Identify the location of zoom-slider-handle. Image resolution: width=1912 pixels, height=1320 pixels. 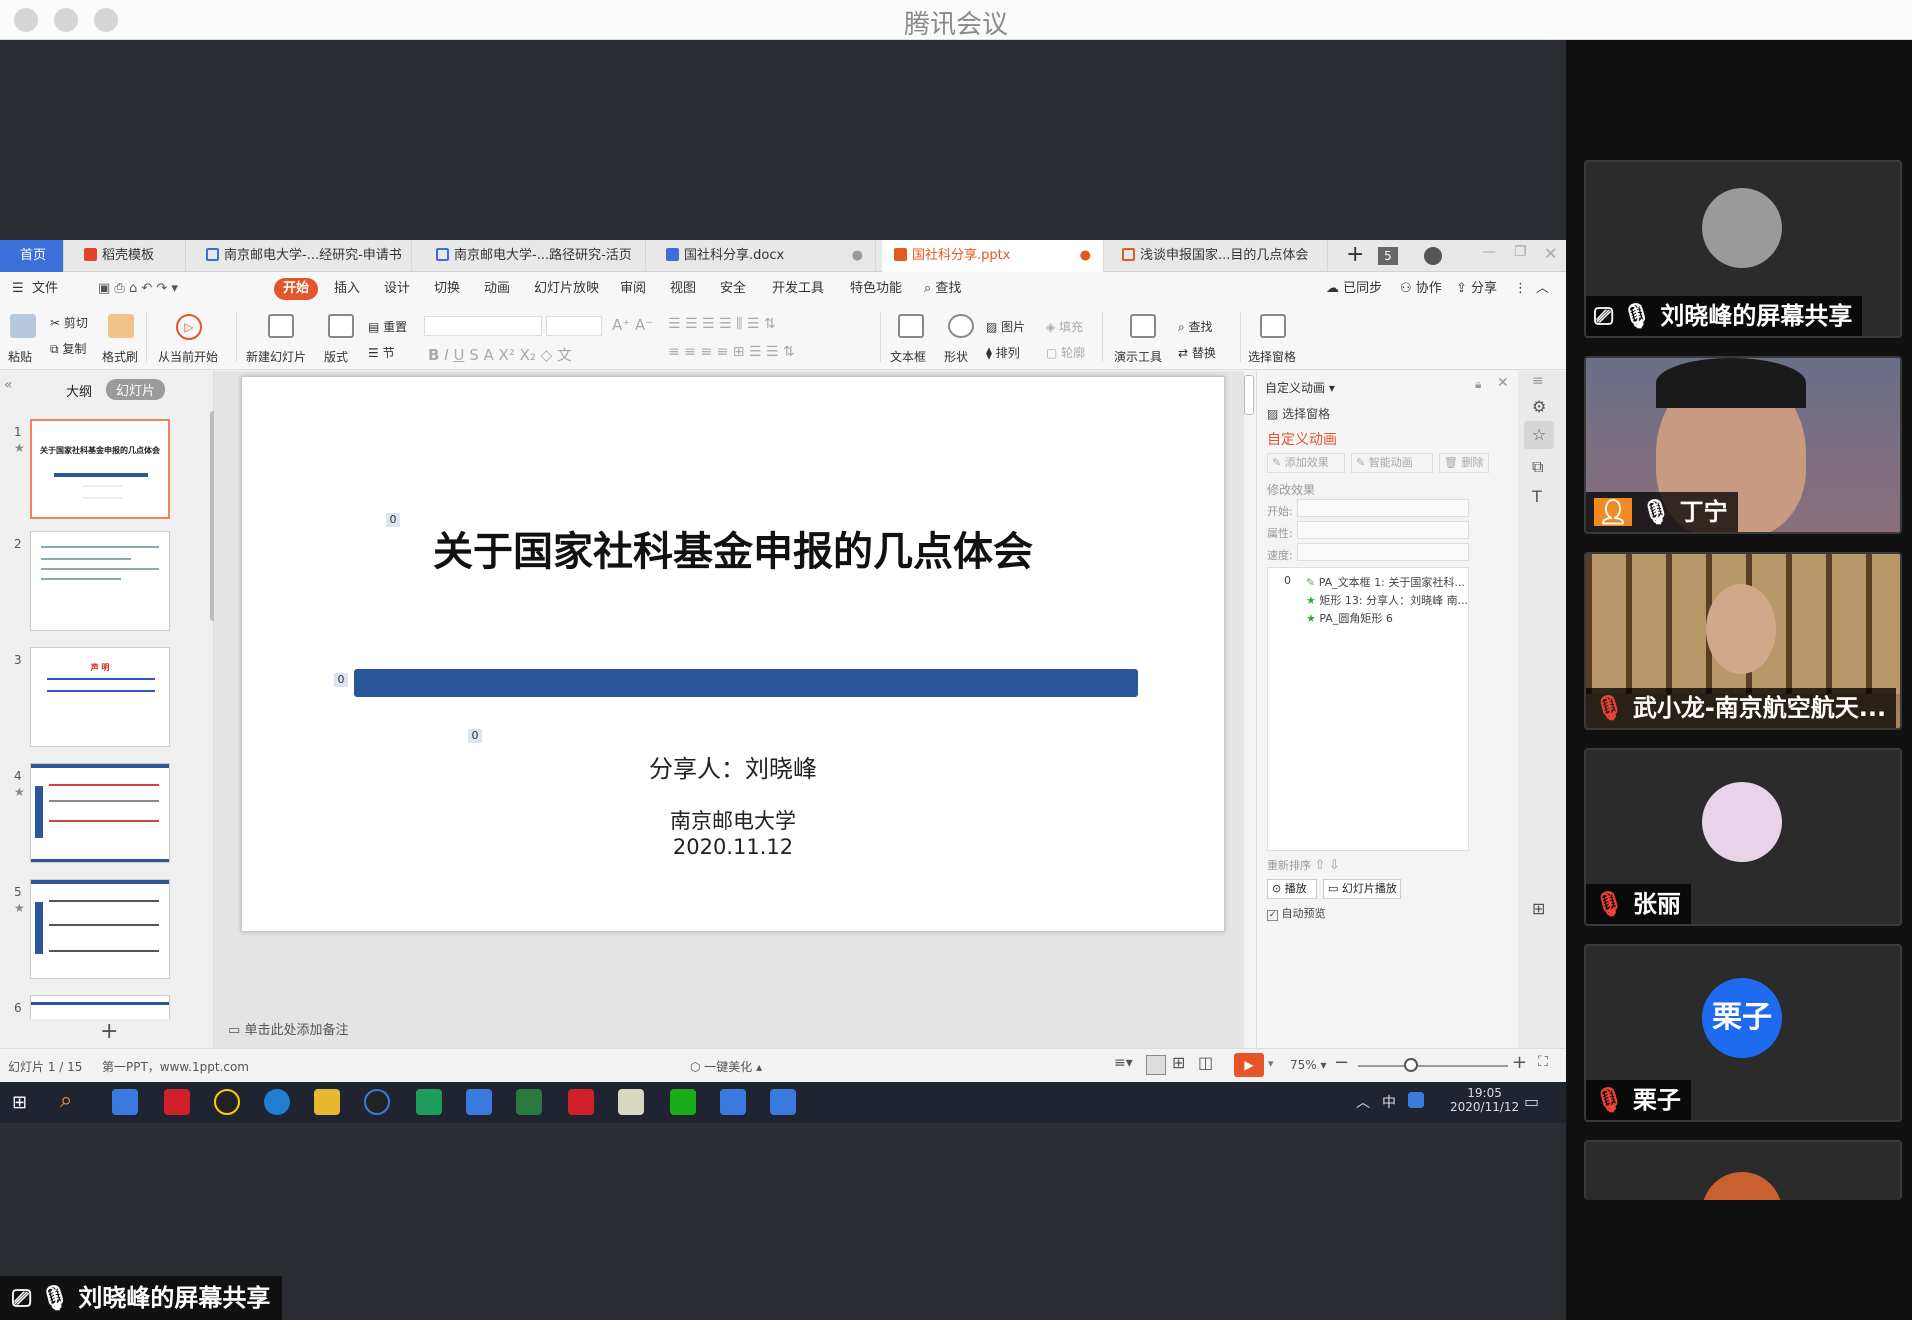
(1411, 1065).